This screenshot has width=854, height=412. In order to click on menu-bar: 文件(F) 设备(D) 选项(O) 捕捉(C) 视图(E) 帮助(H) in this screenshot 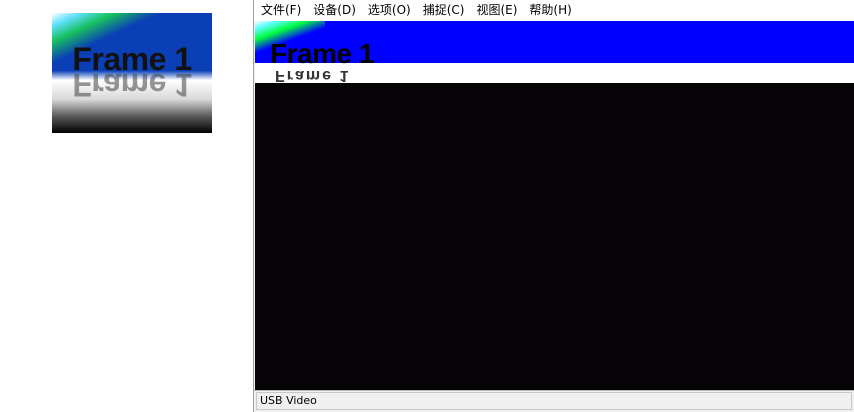, I will do `click(554, 10)`.